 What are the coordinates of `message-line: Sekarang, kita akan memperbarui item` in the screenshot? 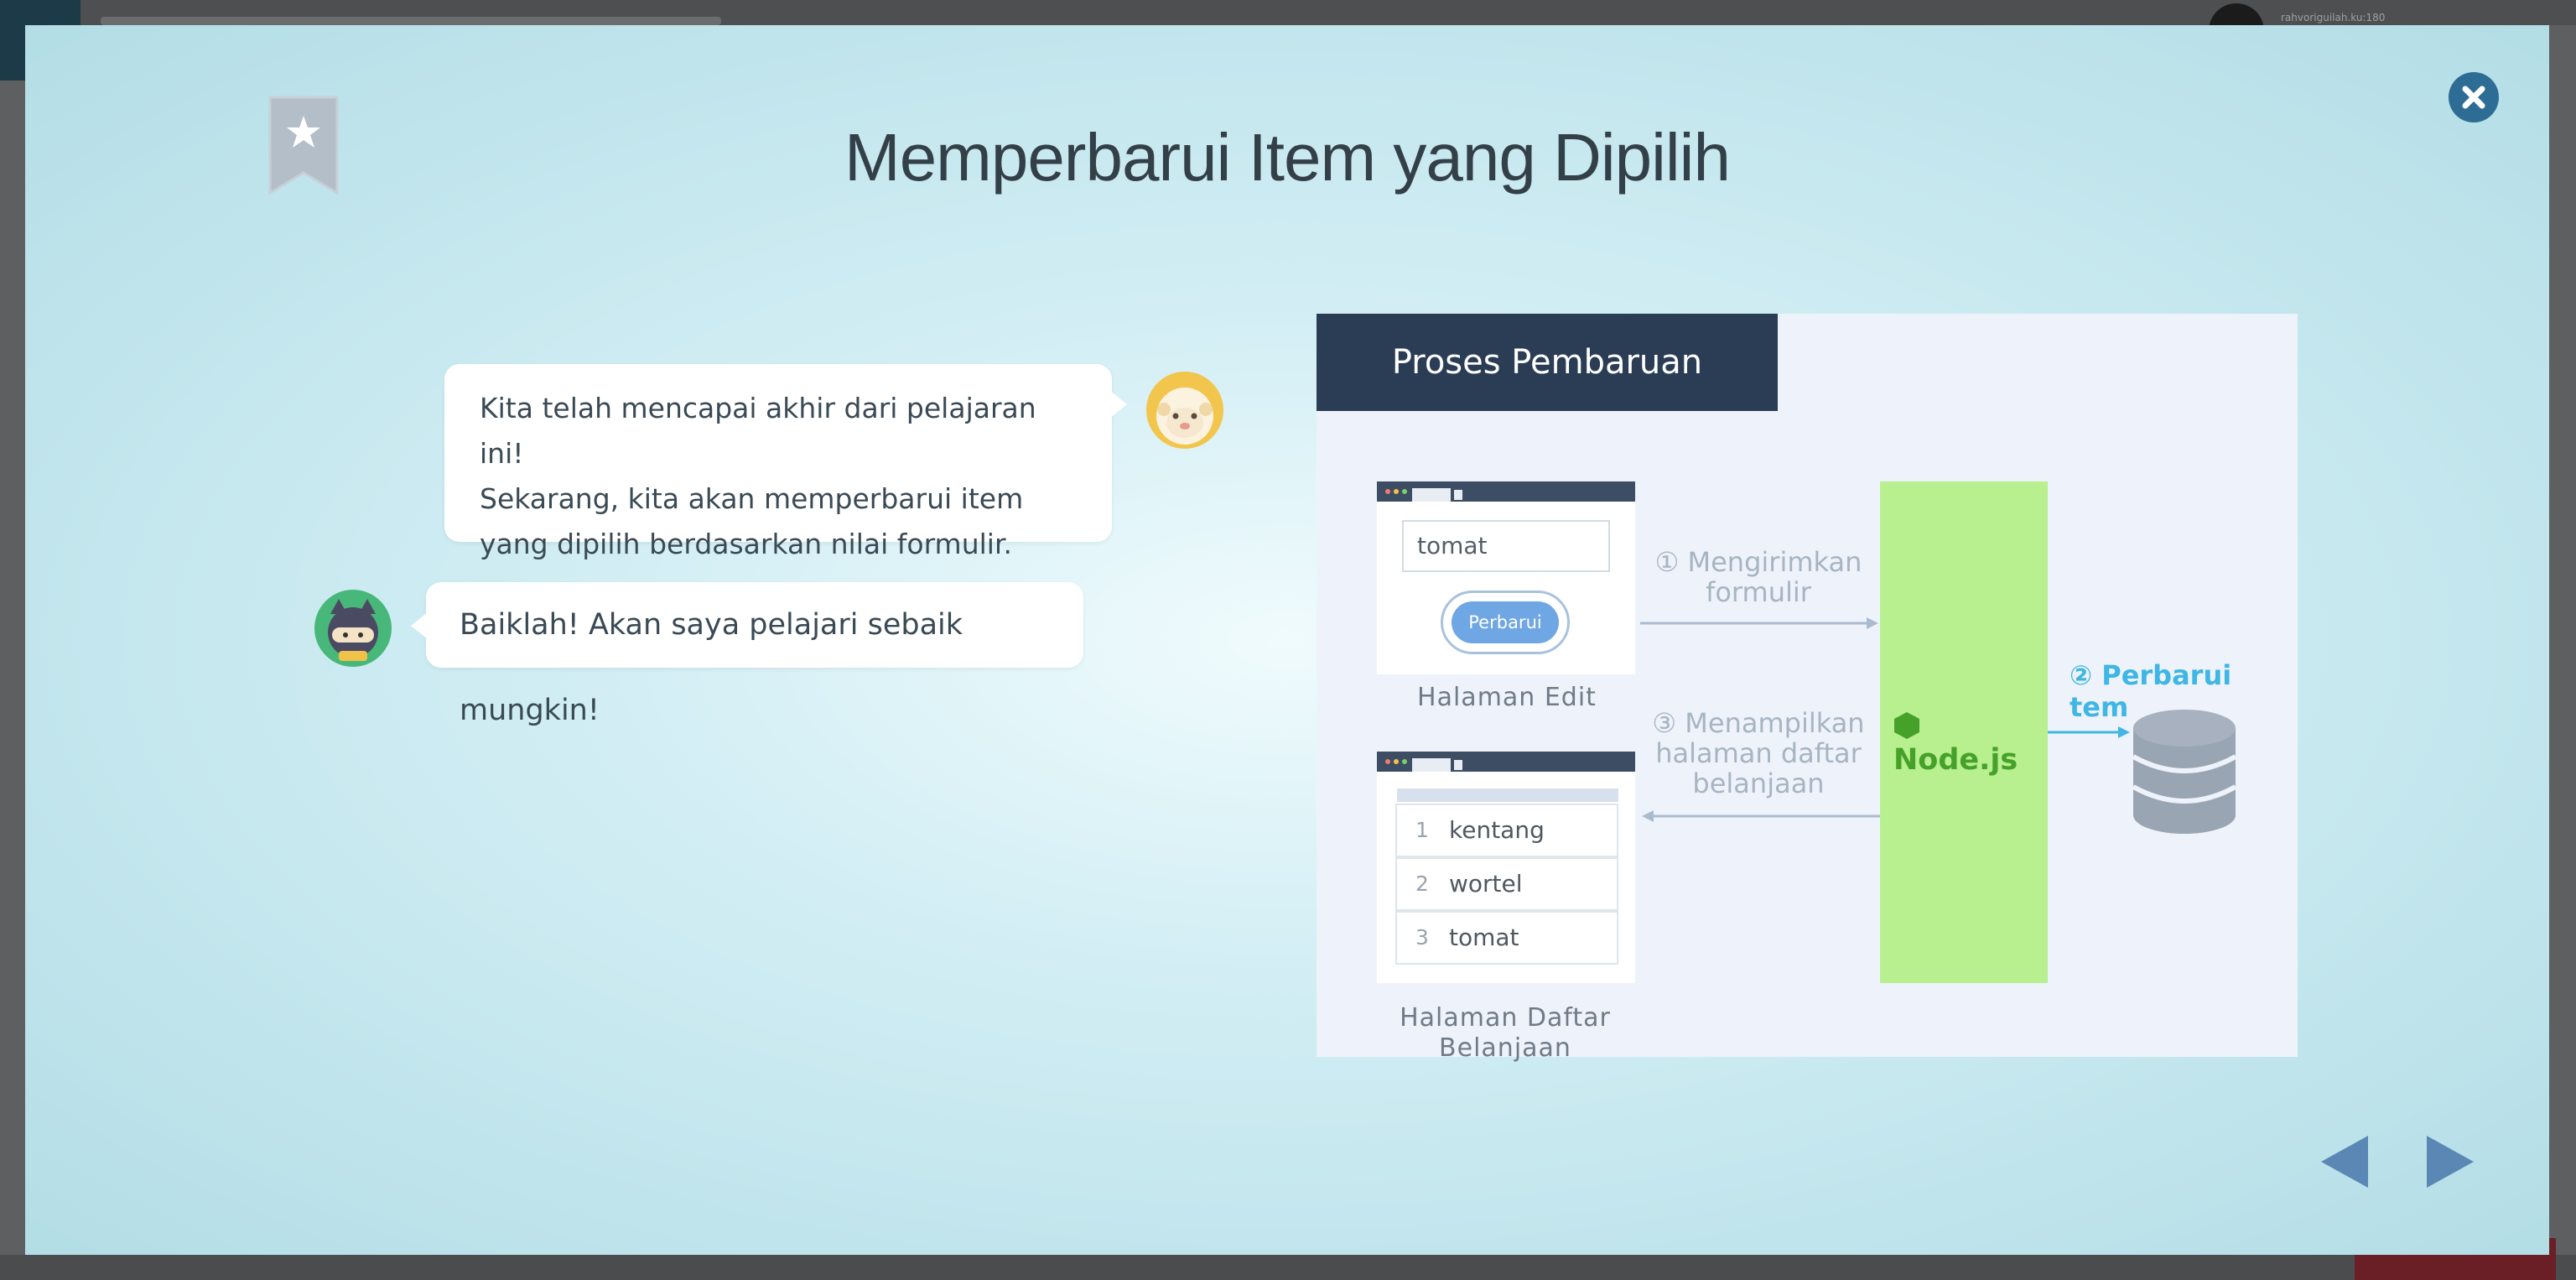 It's located at (752, 498).